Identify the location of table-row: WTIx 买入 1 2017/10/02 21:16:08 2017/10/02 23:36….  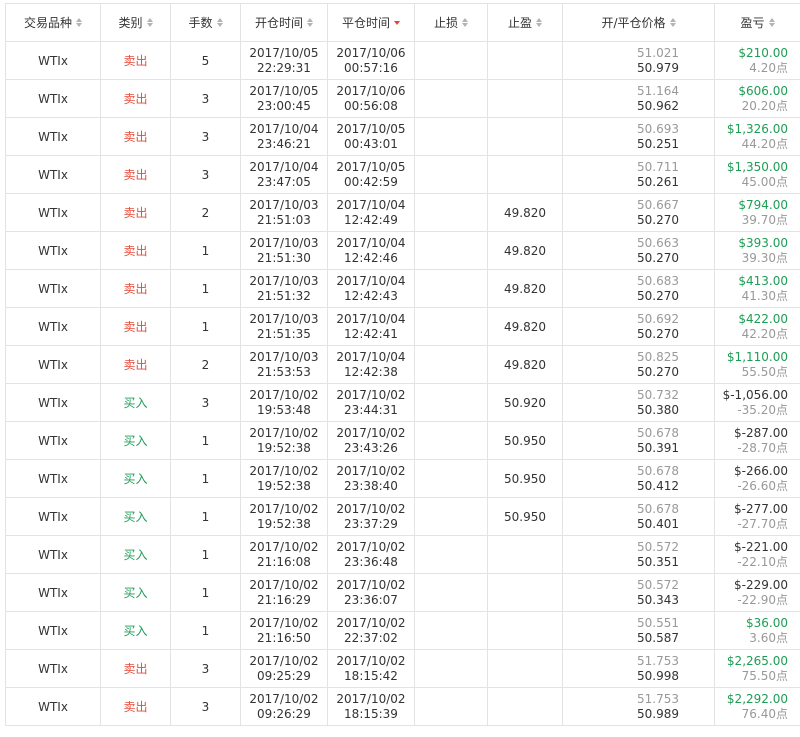
(402, 554).